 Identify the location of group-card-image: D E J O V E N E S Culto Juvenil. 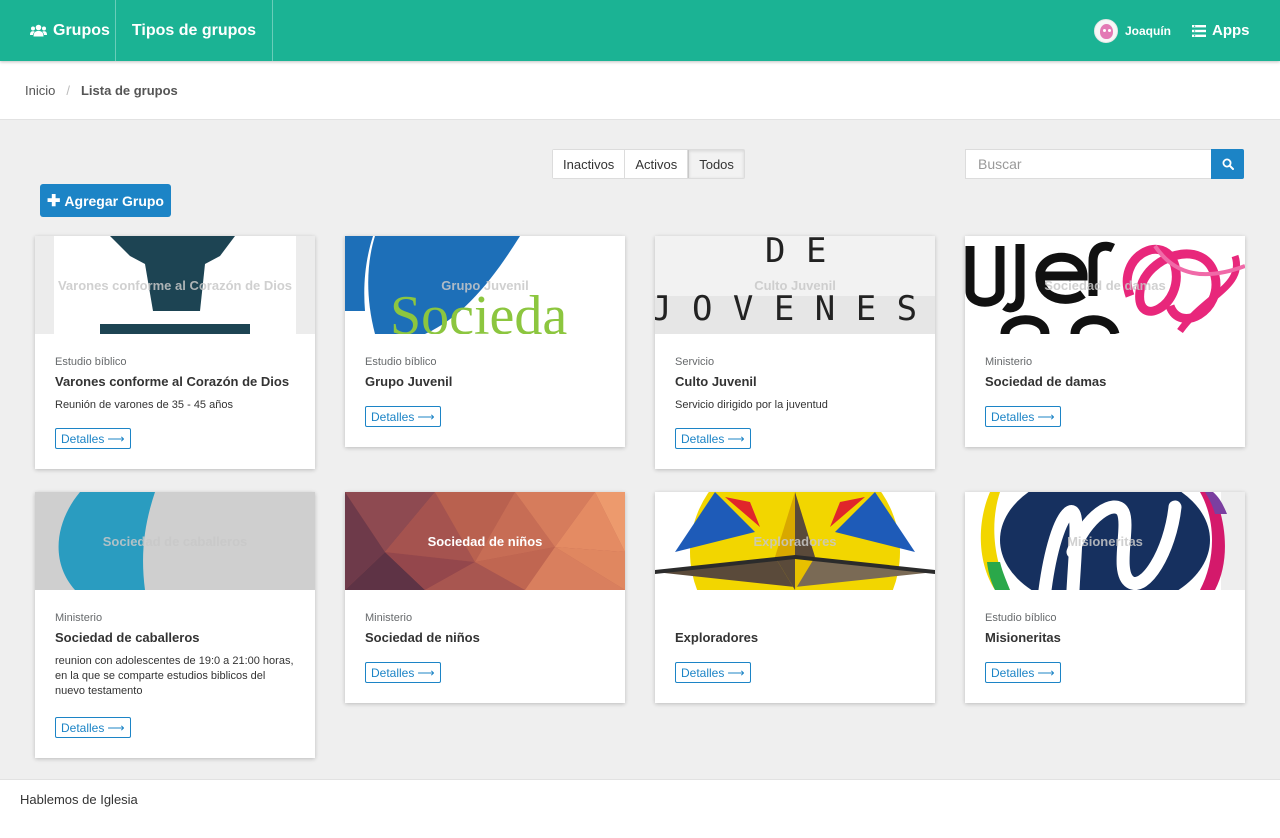
(795, 285).